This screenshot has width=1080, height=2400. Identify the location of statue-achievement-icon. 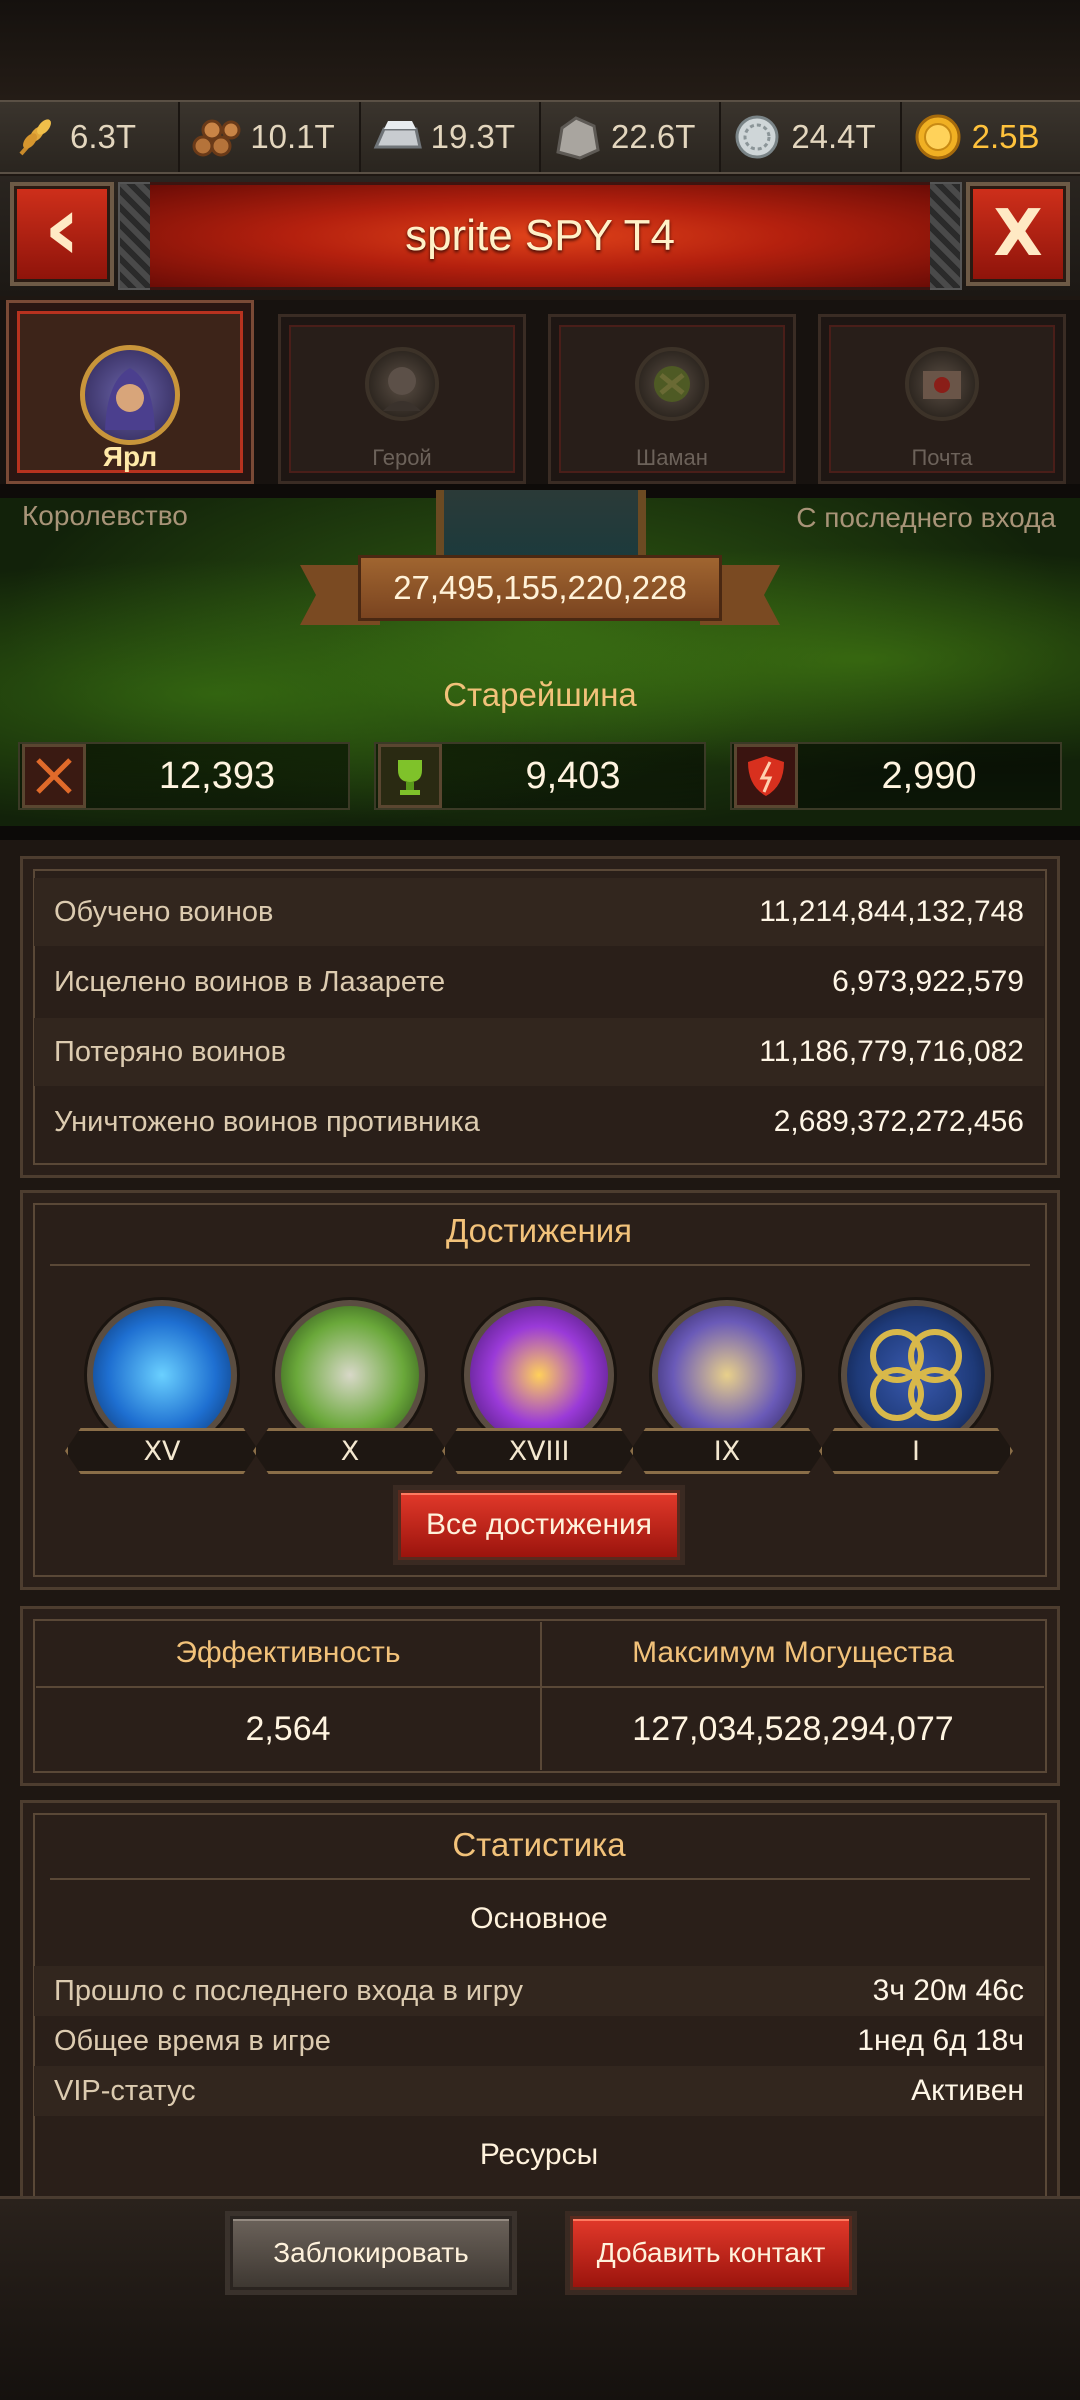
(727, 1375).